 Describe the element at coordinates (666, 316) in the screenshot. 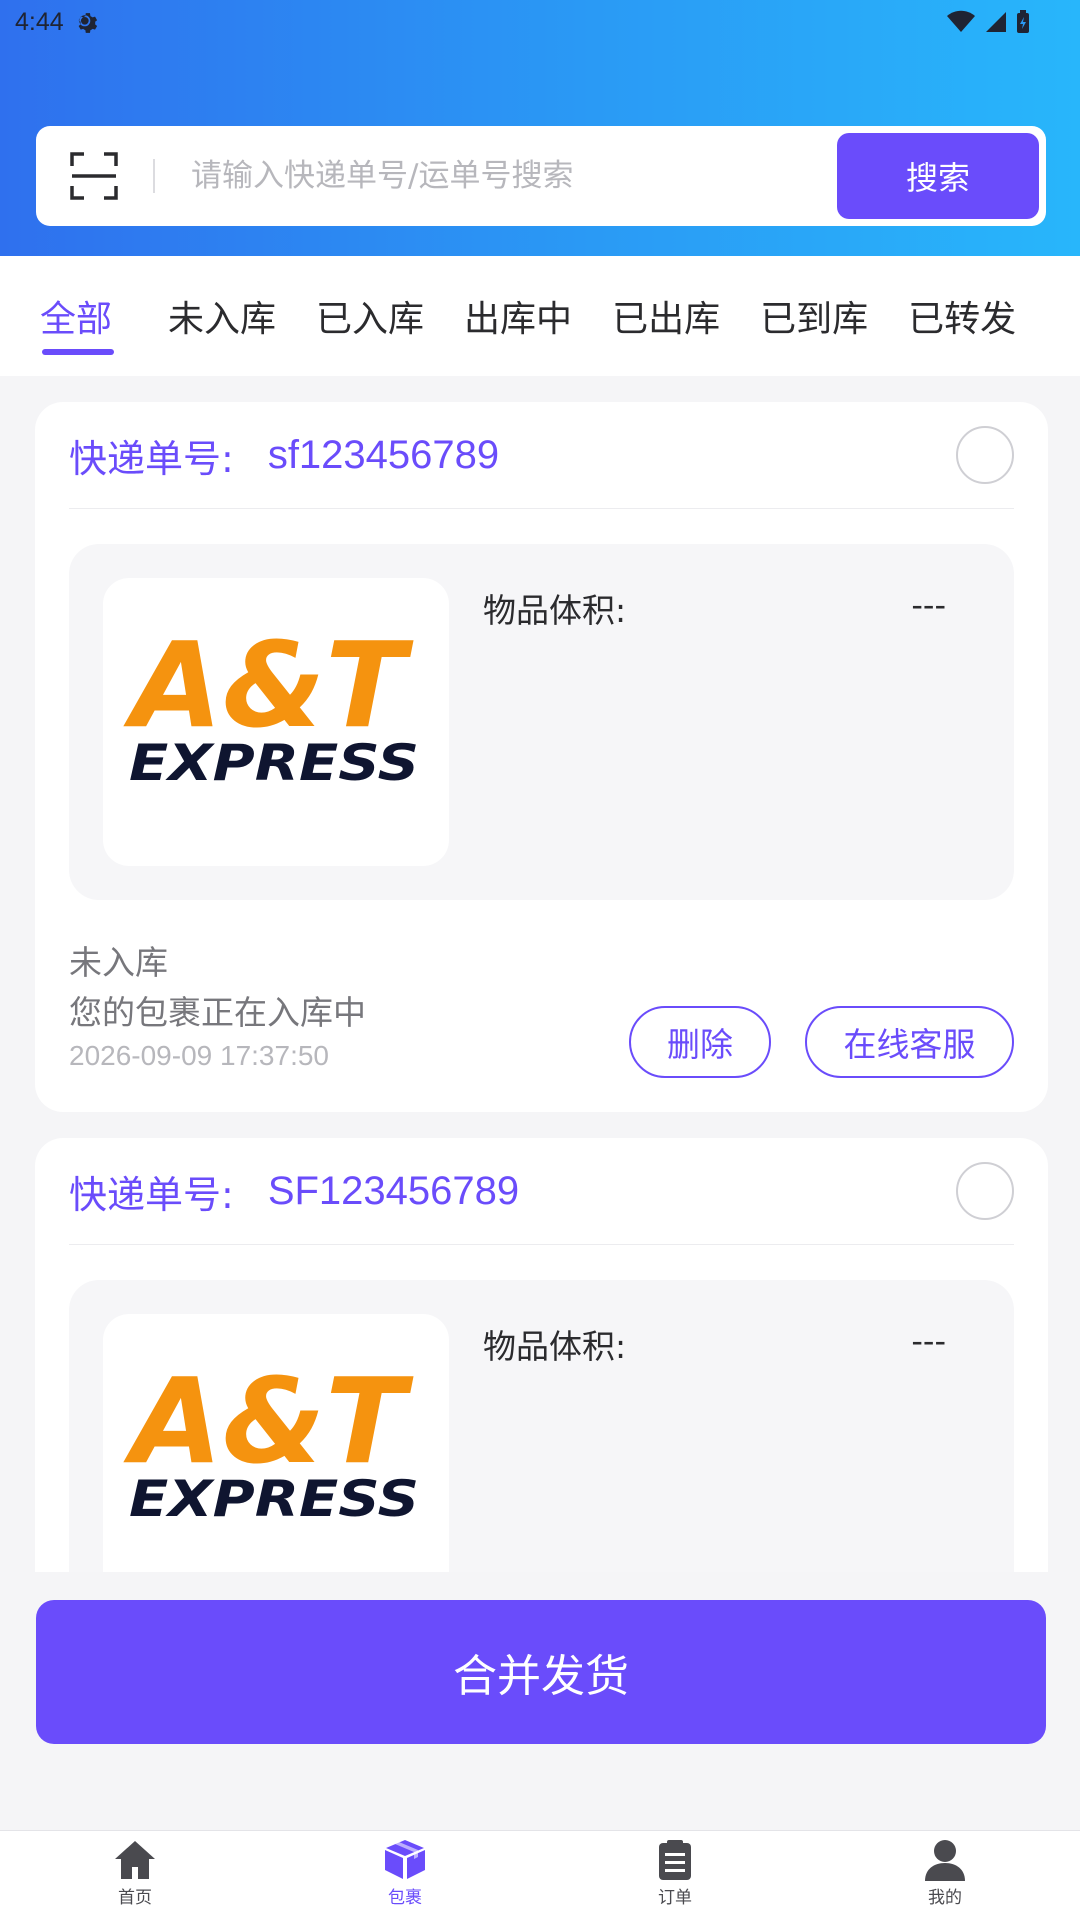

I see `tab-shipped: 已出库` at that location.